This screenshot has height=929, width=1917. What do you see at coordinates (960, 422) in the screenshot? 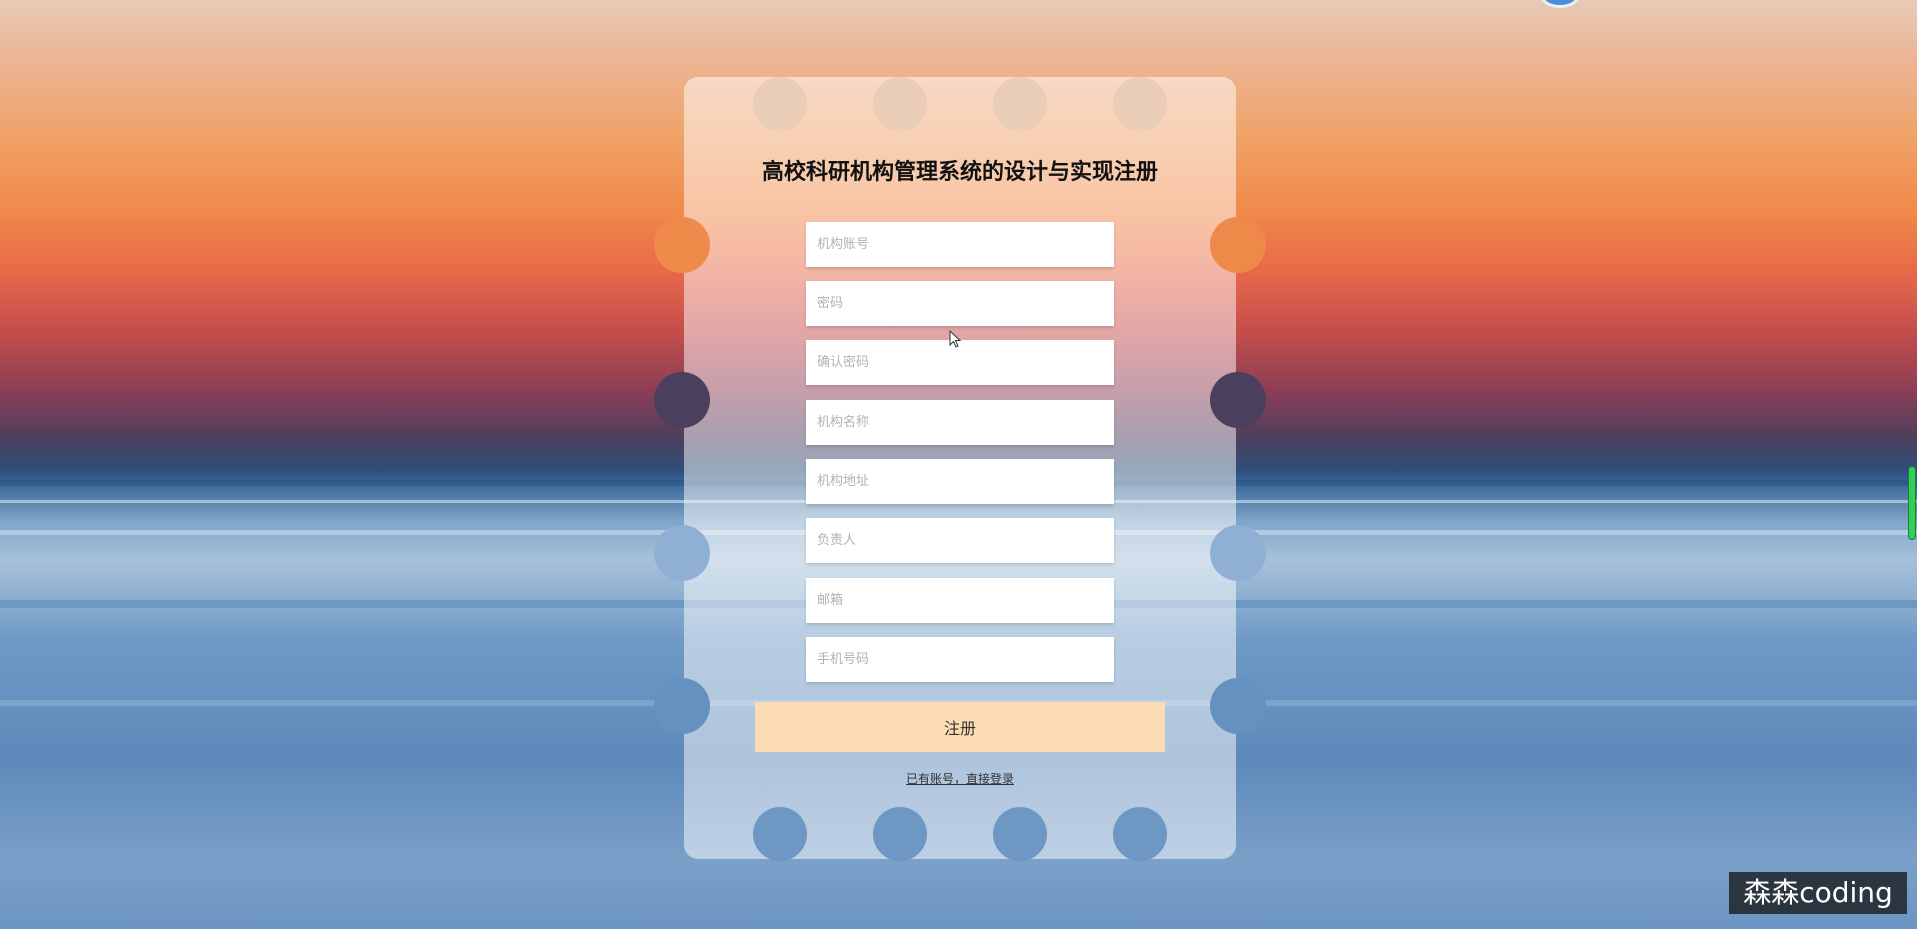
I see `org-name-field` at bounding box center [960, 422].